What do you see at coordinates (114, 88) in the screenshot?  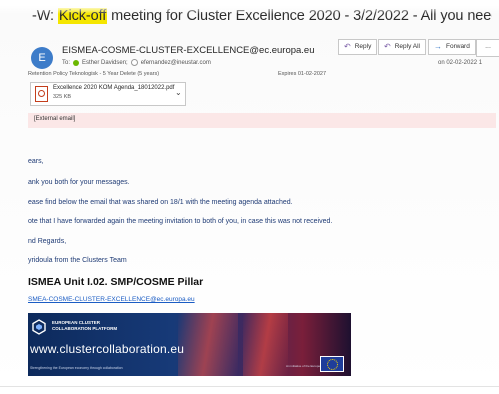 I see `attachment-name: Excellence 2020 KOM Agenda_18012022.pdf` at bounding box center [114, 88].